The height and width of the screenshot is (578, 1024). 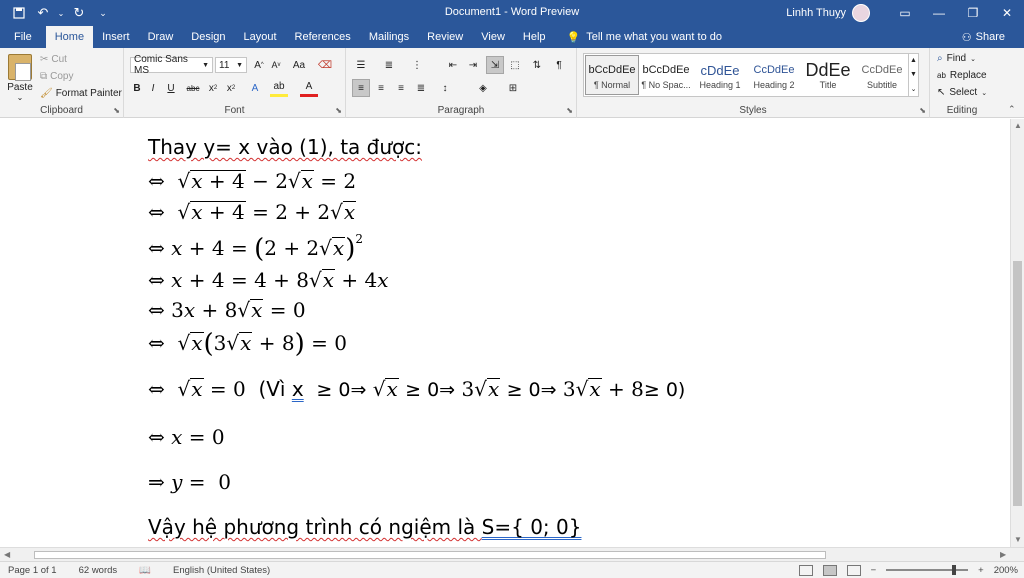 I want to click on styles-gallery-scroll: ▲ ▼ ⌄, so click(x=913, y=75).